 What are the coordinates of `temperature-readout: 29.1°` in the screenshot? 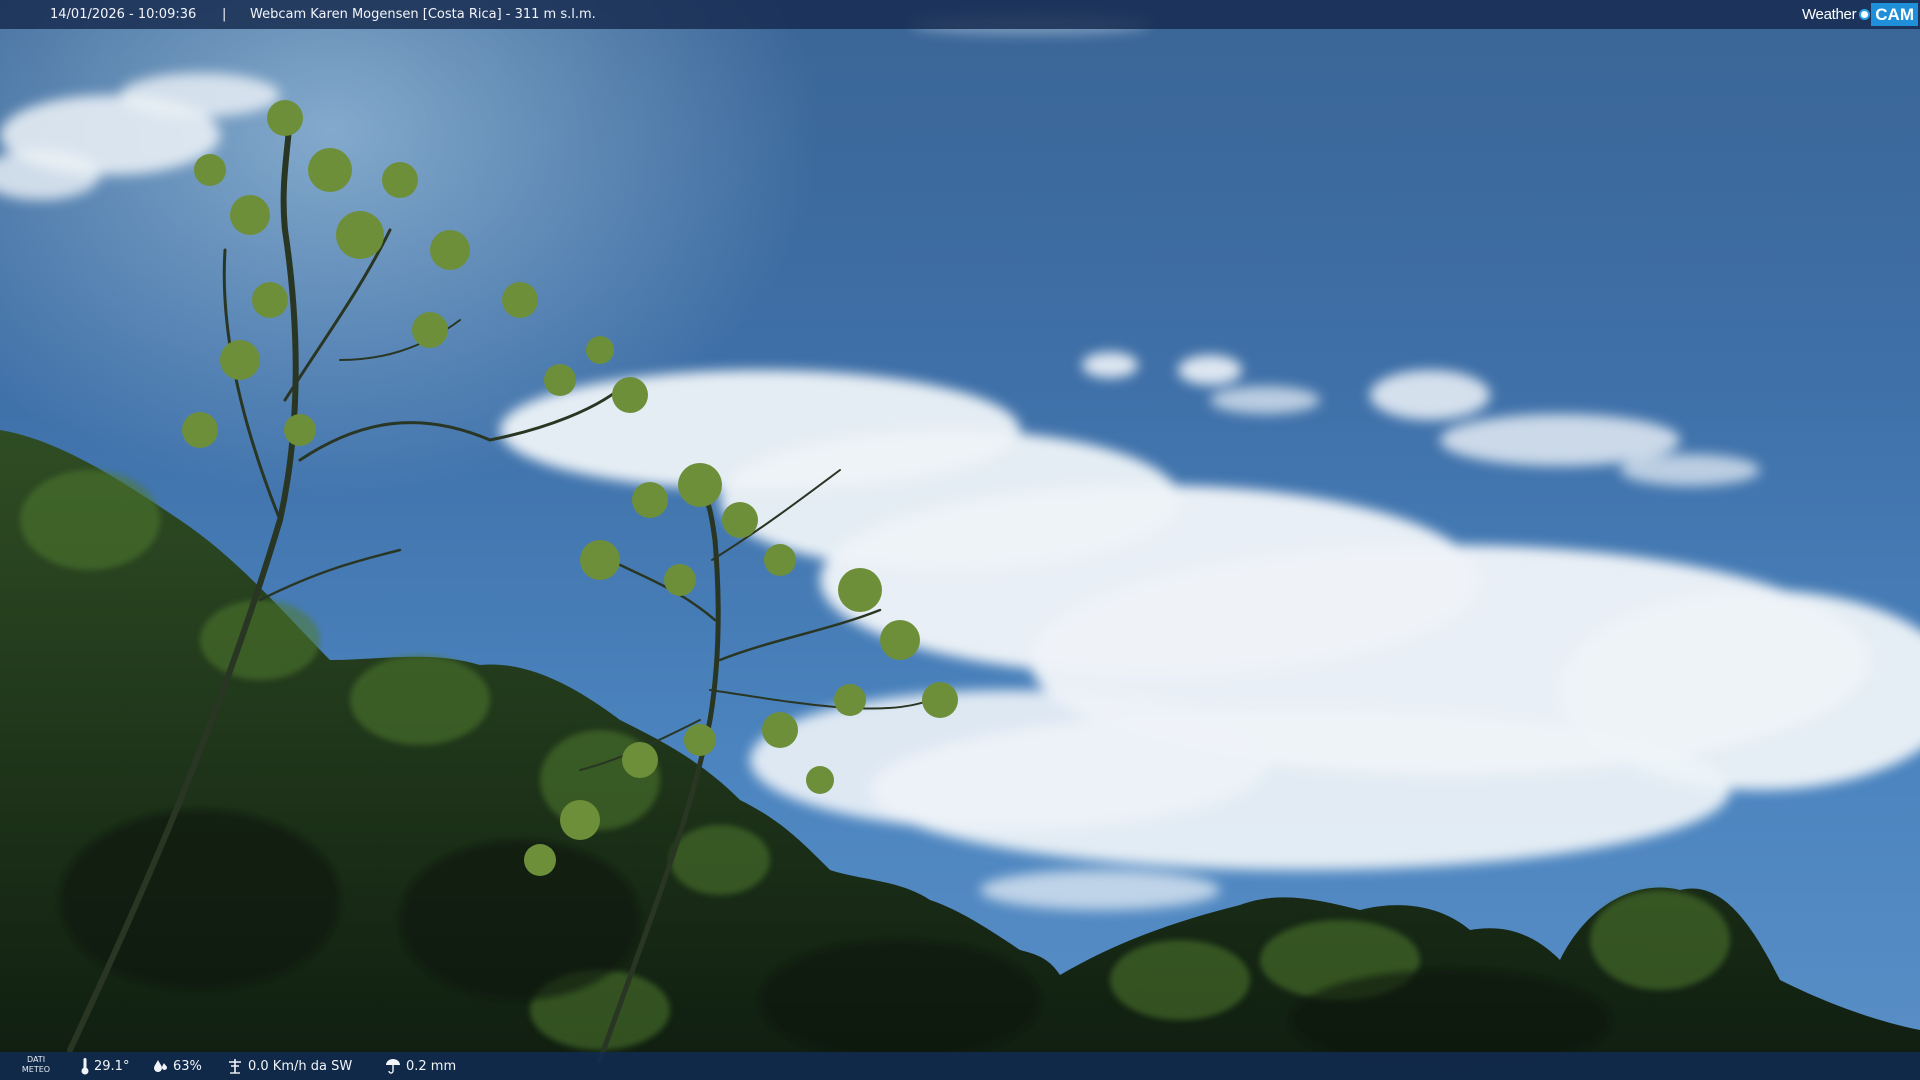 It's located at (104, 1066).